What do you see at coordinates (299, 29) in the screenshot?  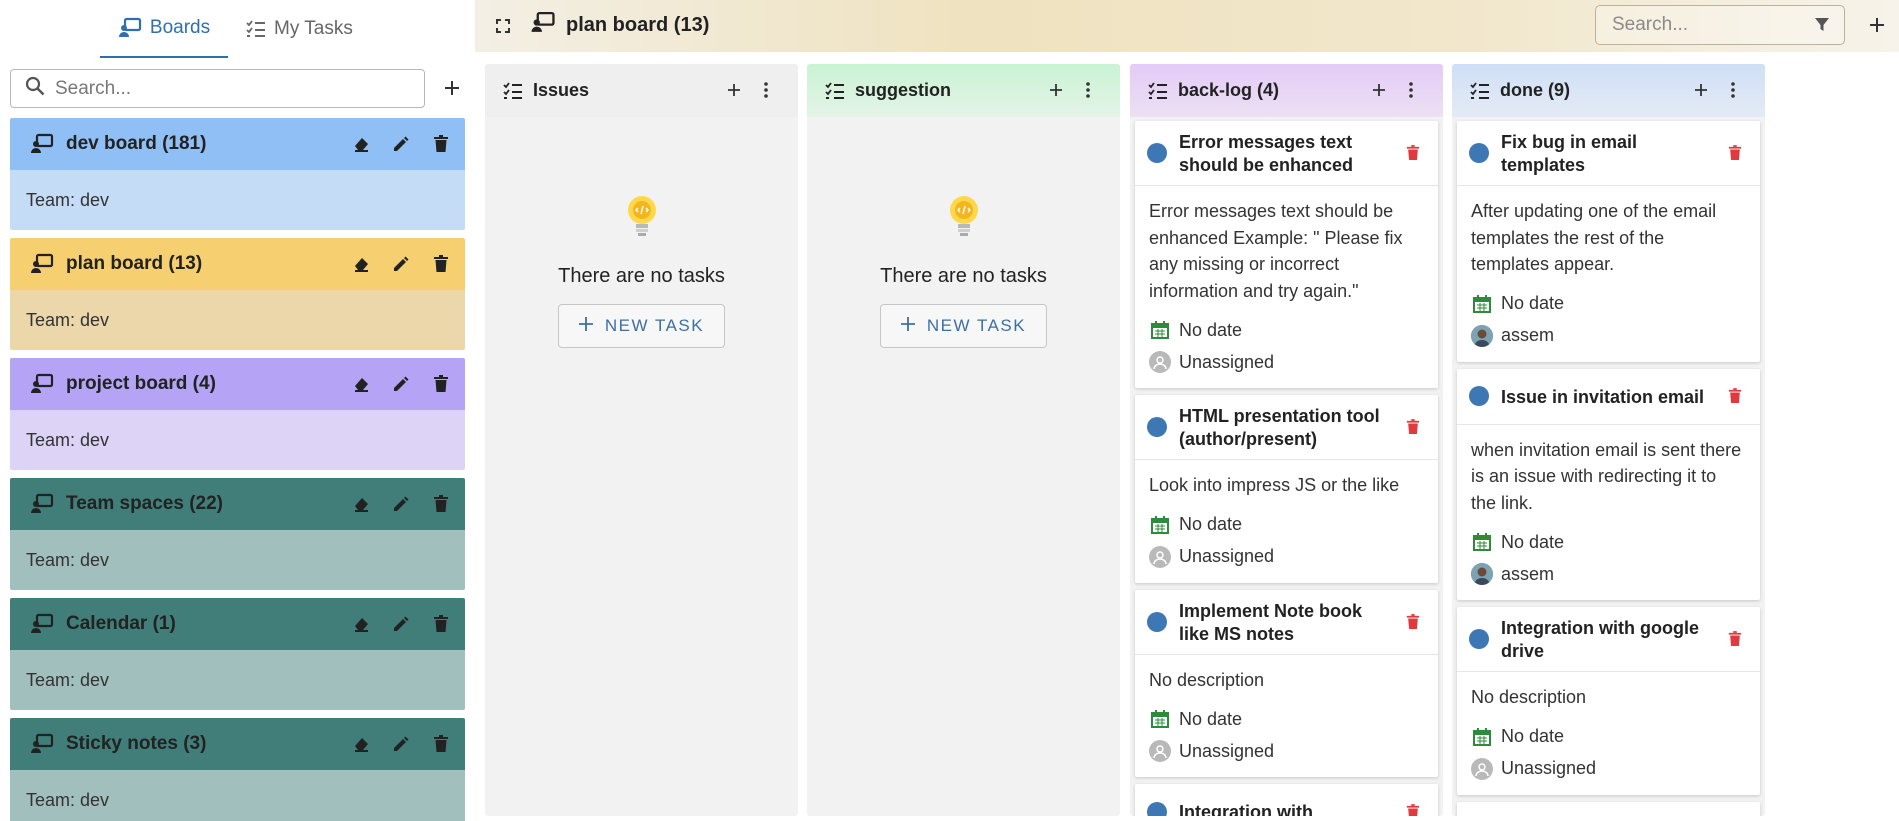 I see `tab-my-tasks: My Tasks` at bounding box center [299, 29].